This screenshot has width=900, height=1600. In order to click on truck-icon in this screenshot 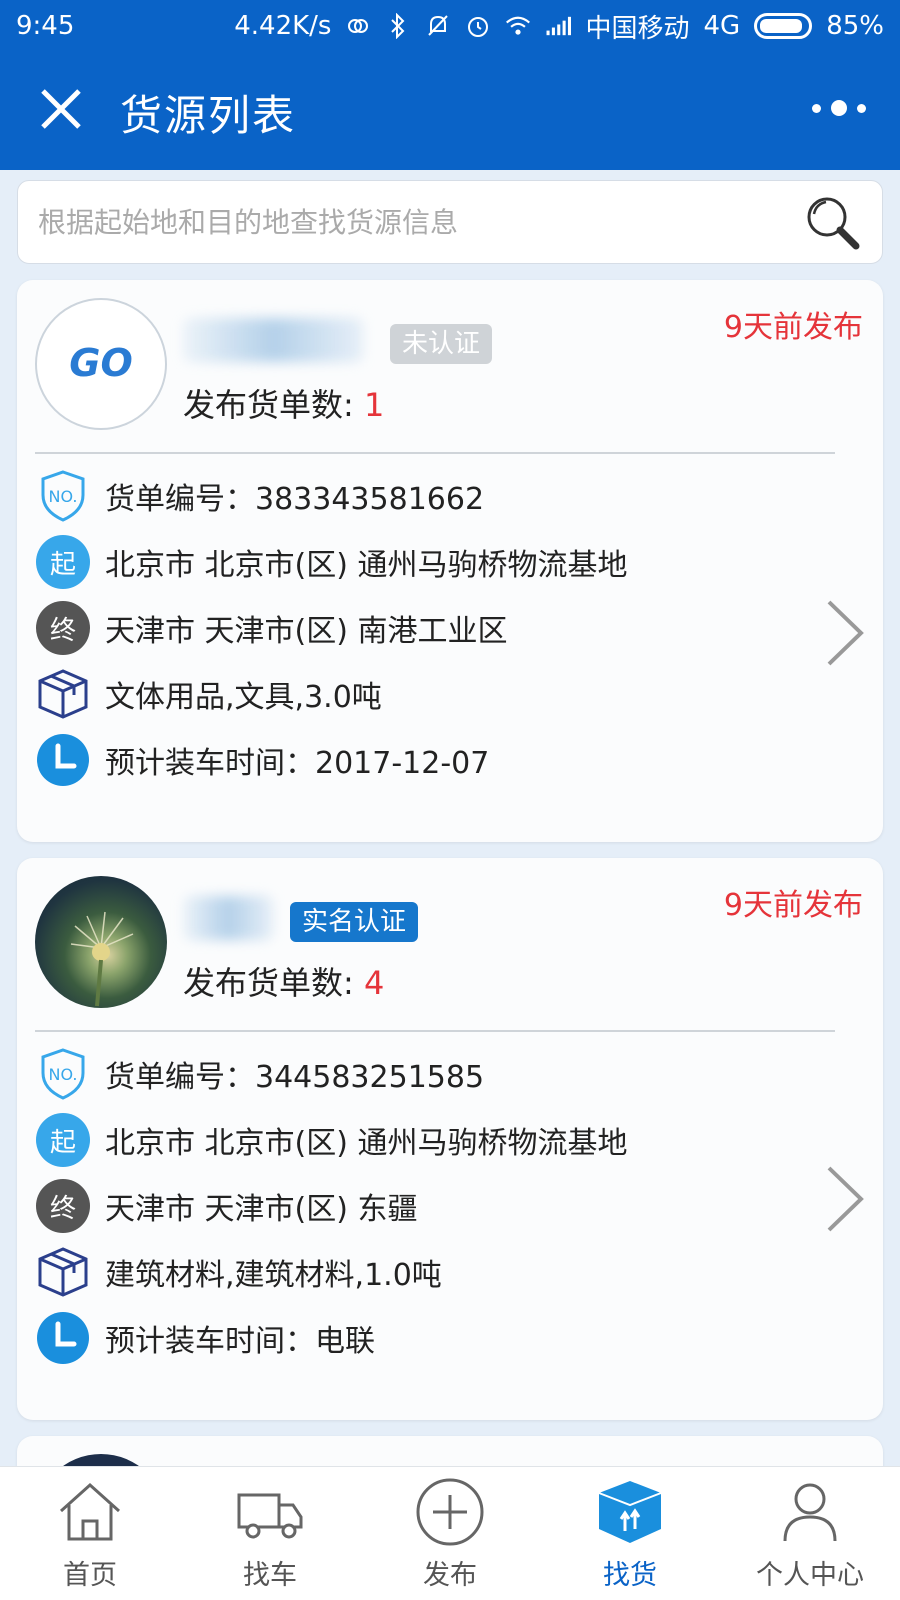, I will do `click(270, 1516)`.